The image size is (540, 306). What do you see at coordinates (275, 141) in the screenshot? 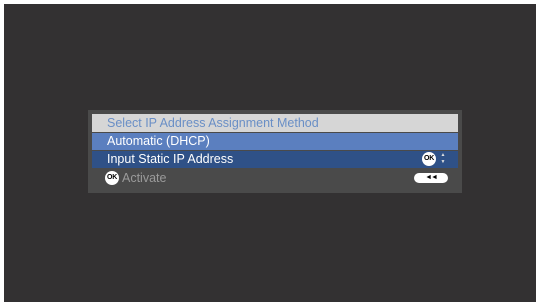
I see `option-automatic-dhcp: Automatic (DHCP)` at bounding box center [275, 141].